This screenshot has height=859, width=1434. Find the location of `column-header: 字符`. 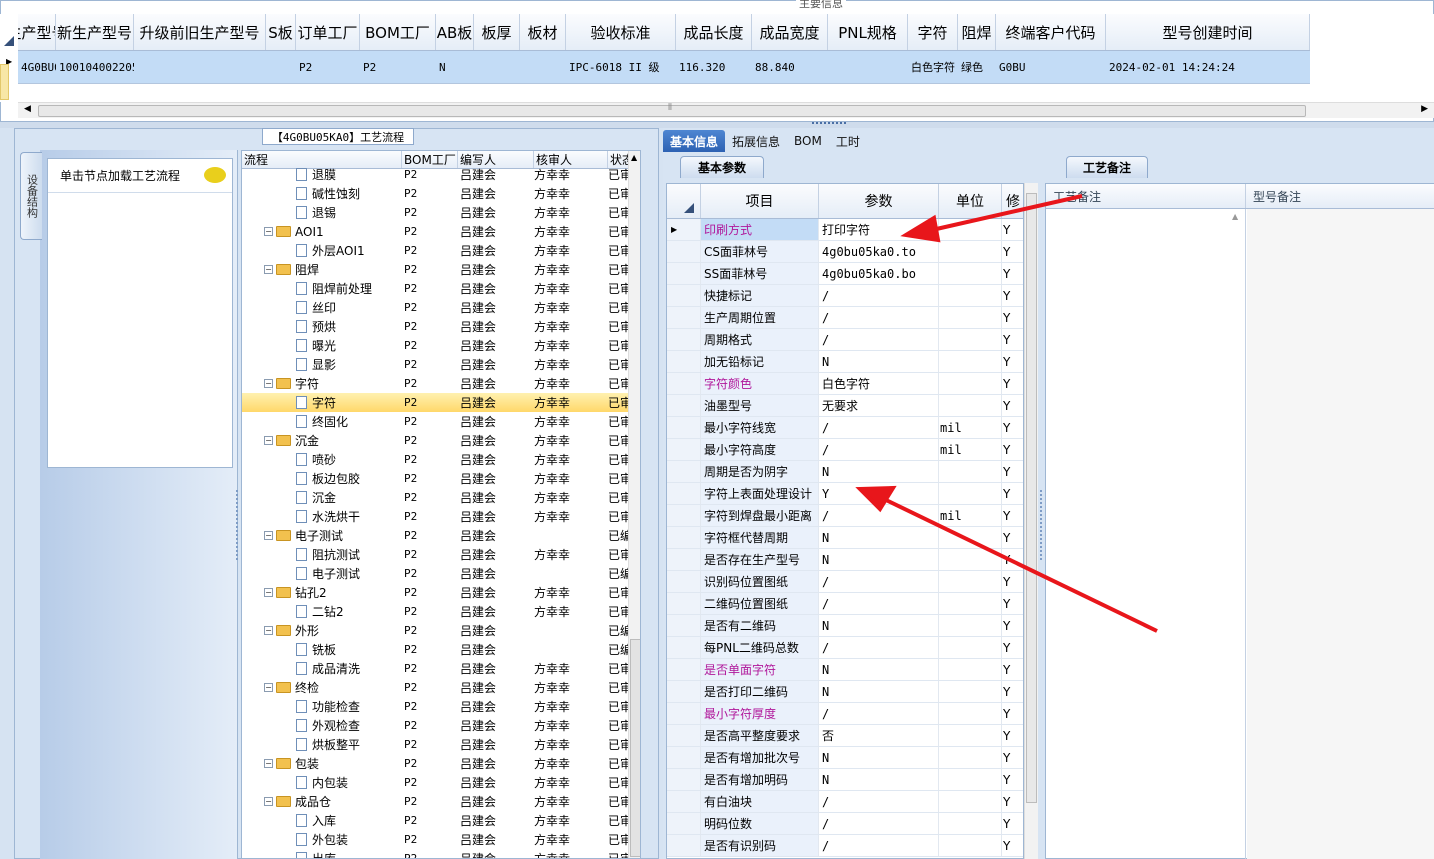

column-header: 字符 is located at coordinates (933, 32).